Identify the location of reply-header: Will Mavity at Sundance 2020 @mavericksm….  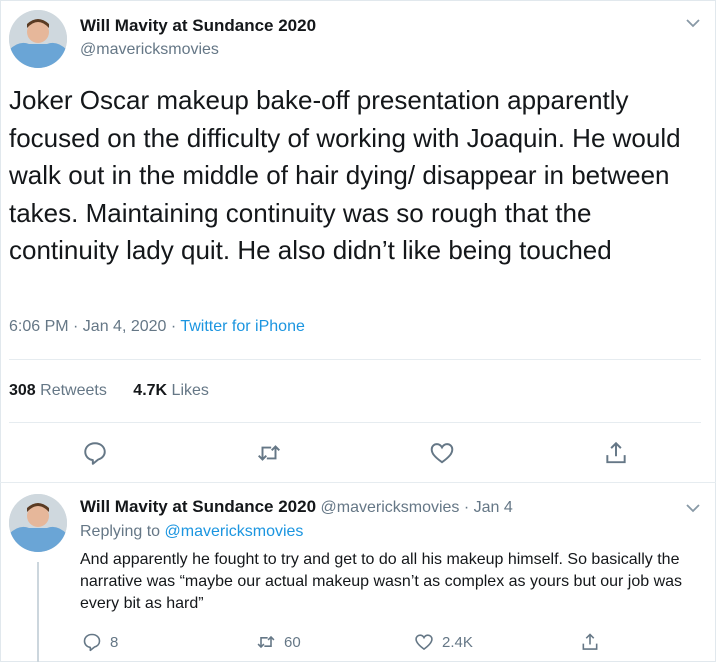
(296, 507).